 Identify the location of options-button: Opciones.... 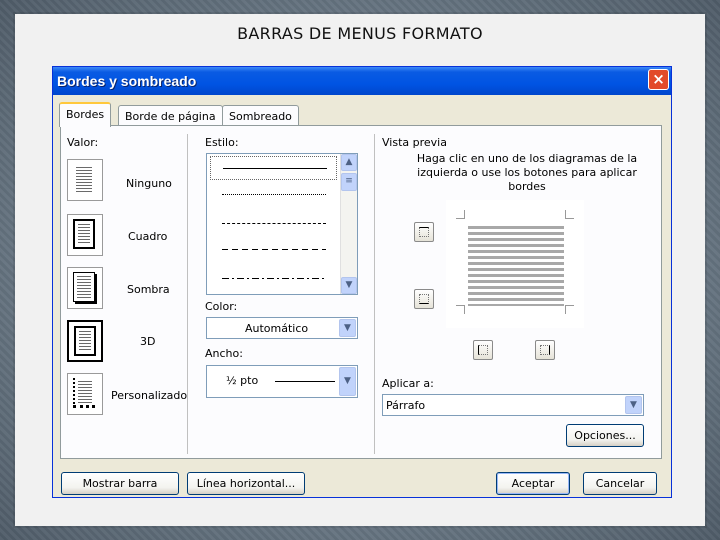
(605, 435).